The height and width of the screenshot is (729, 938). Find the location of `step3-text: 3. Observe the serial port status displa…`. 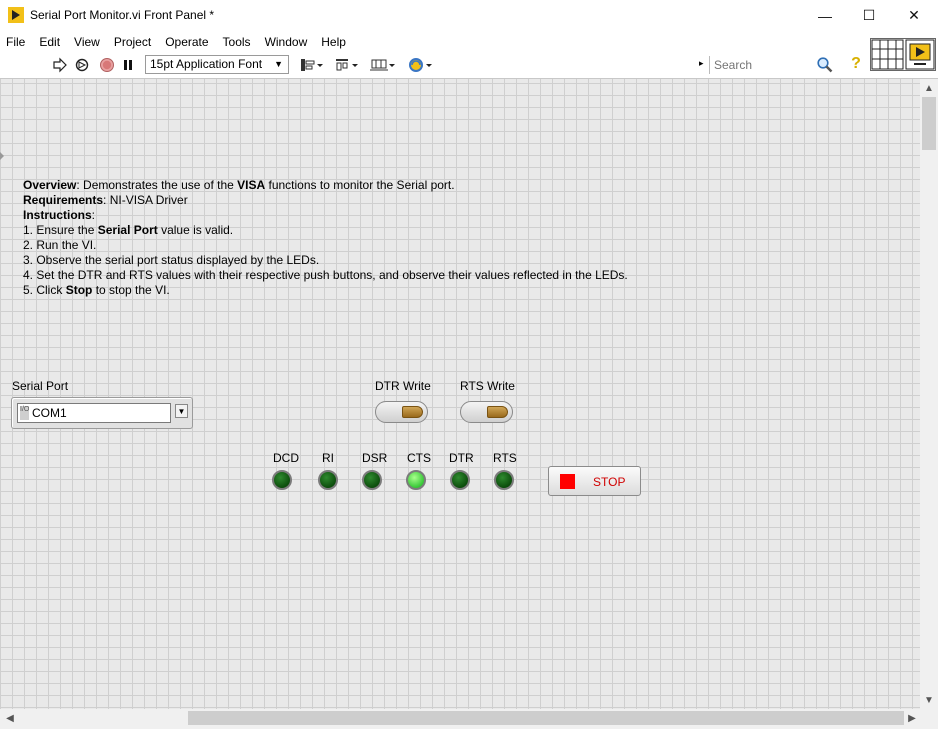

step3-text: 3. Observe the serial port status displa… is located at coordinates (171, 260).